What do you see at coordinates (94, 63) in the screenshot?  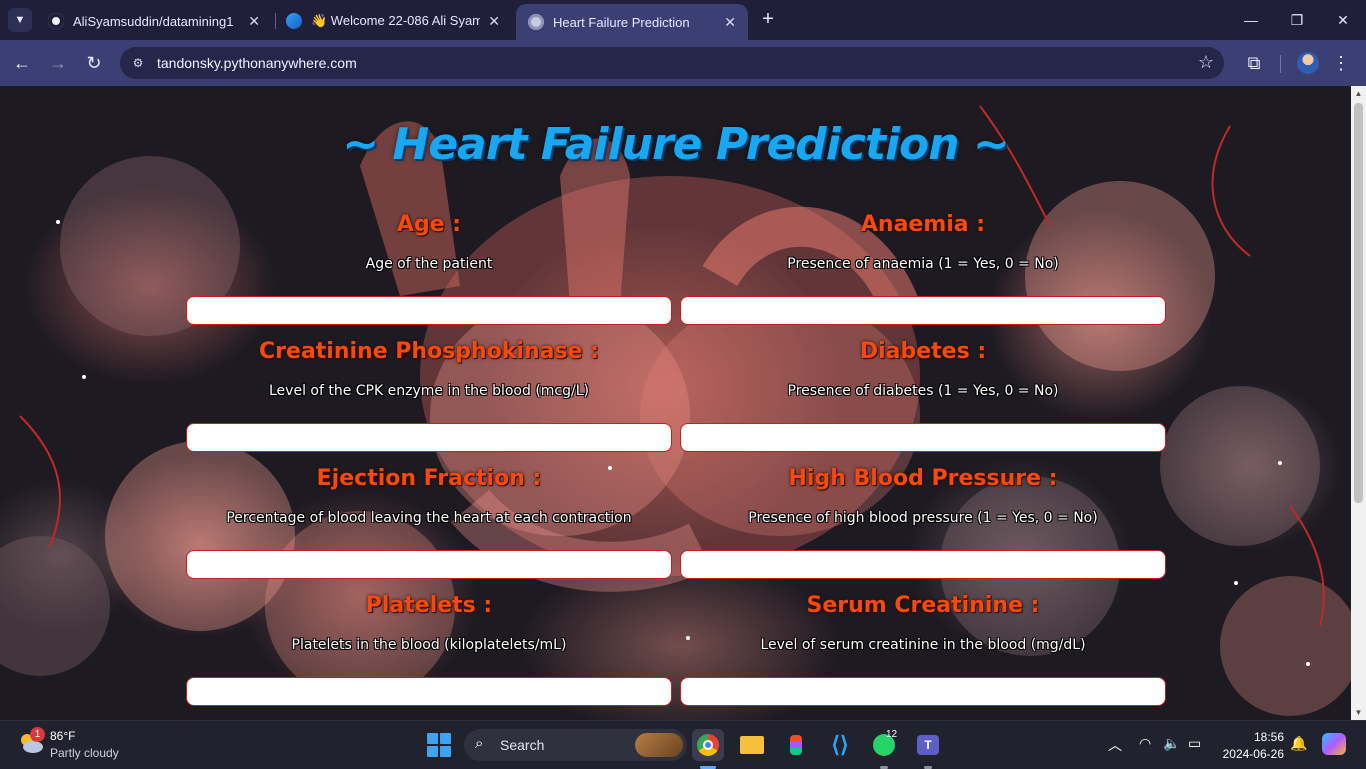 I see `reload-button: ↻` at bounding box center [94, 63].